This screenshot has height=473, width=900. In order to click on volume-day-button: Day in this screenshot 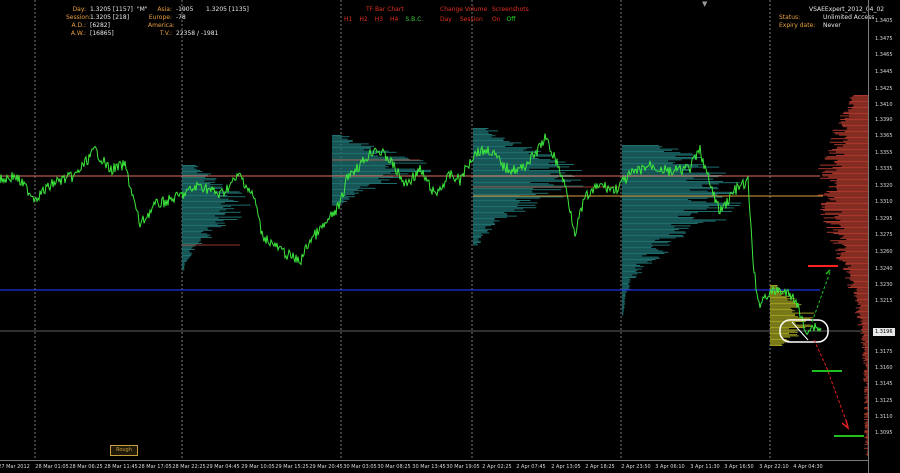, I will do `click(446, 20)`.